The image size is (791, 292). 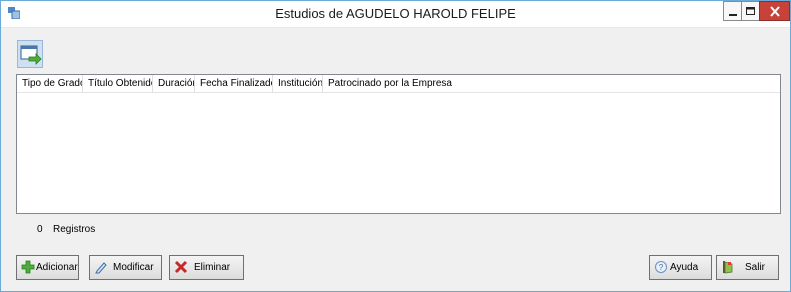 I want to click on minimize-button, so click(x=732, y=11).